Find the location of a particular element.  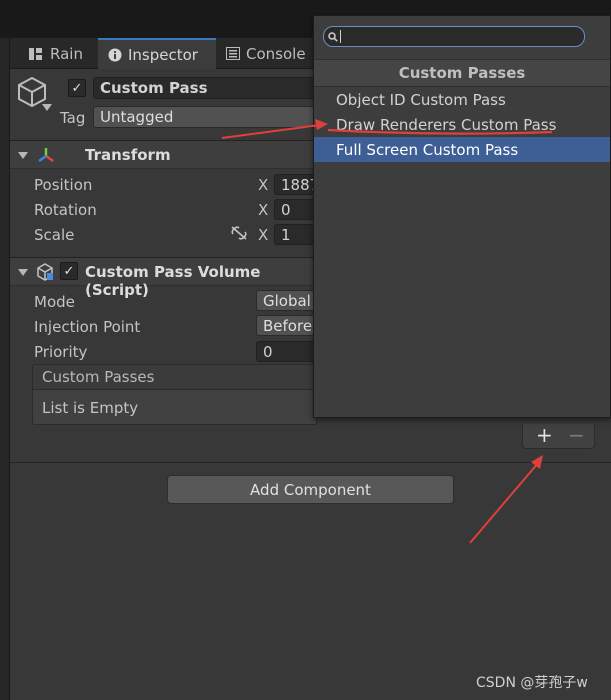

annotation-arrow-to-item is located at coordinates (271, 131).